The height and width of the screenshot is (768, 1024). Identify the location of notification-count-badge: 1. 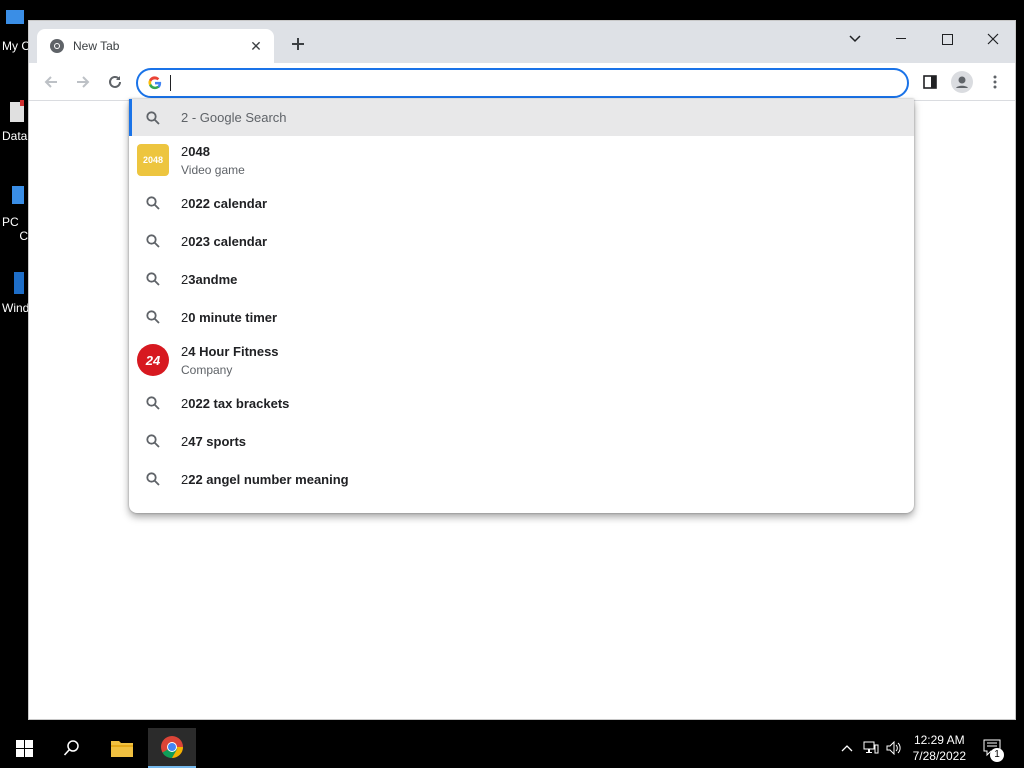
(997, 755).